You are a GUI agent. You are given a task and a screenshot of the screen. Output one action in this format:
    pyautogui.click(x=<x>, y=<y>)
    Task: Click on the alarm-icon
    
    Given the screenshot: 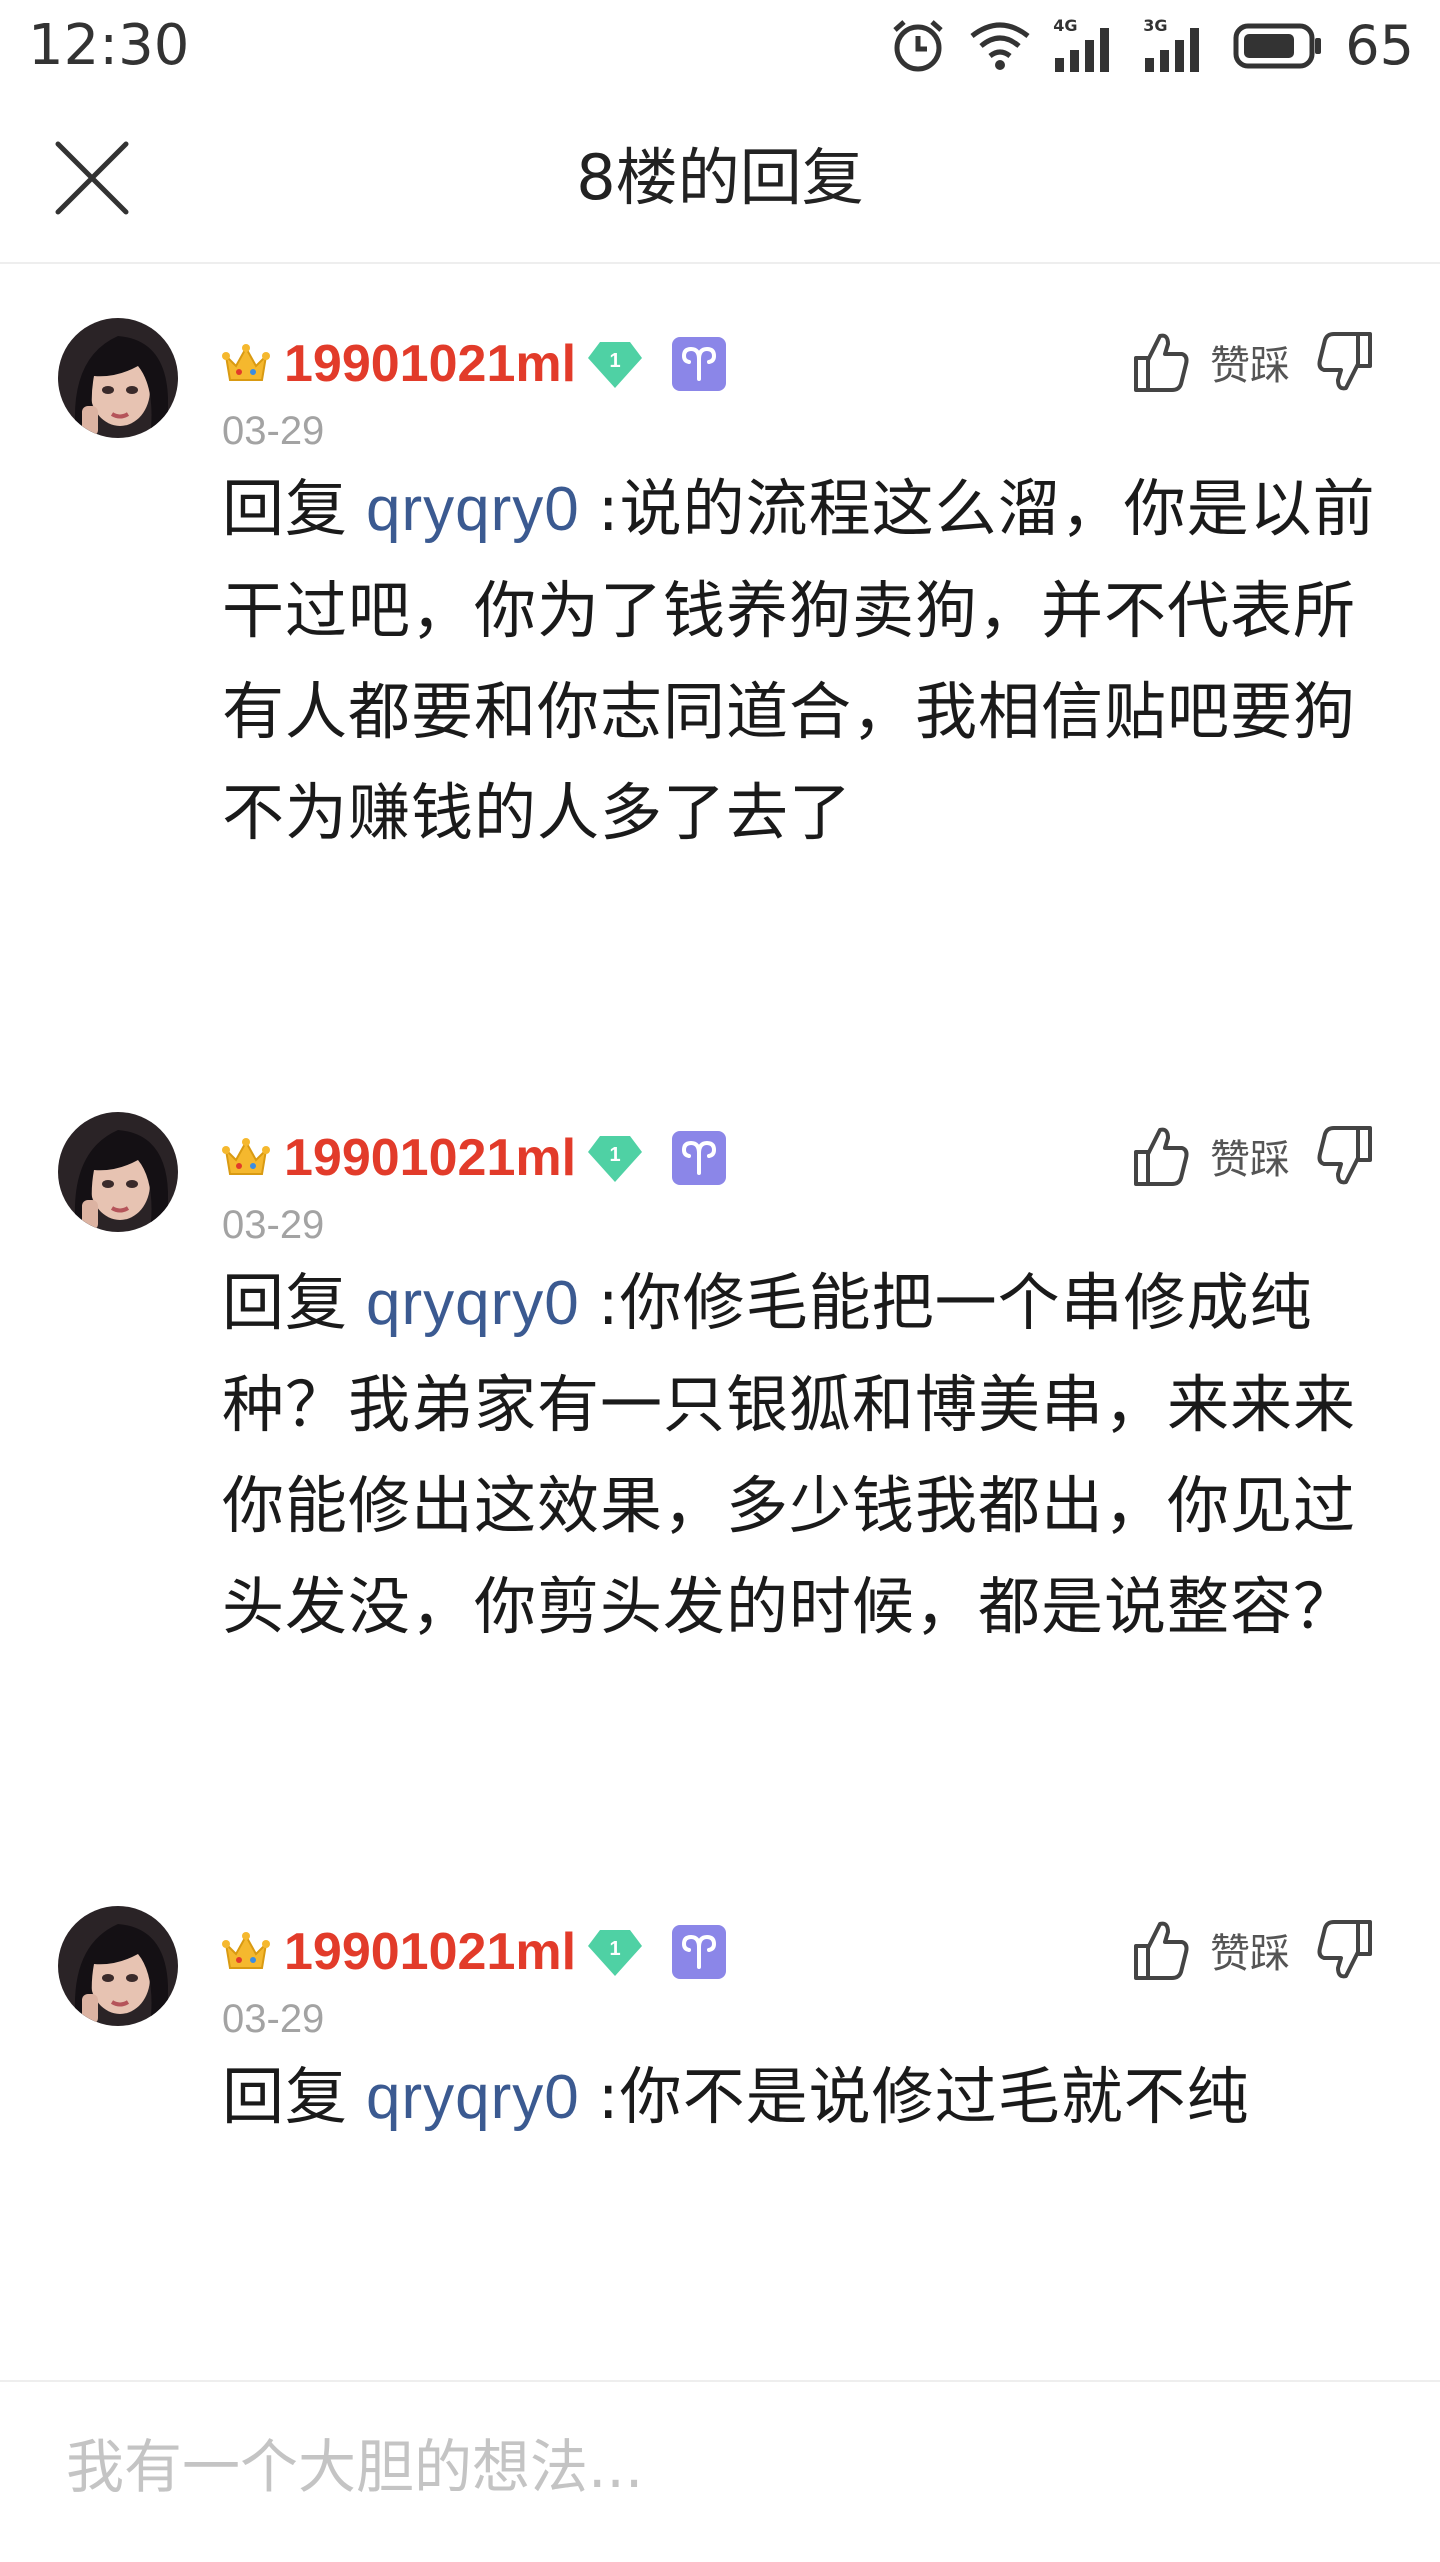 What is the action you would take?
    pyautogui.click(x=918, y=46)
    